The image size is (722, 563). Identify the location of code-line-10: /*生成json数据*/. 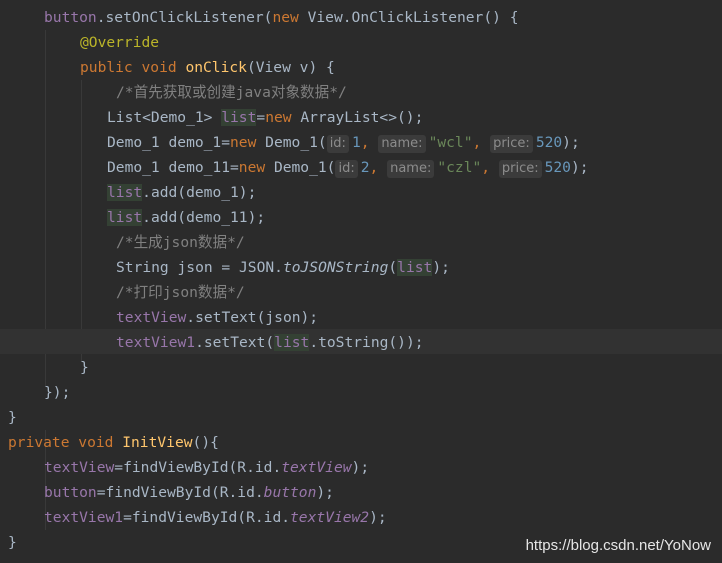
(180, 242).